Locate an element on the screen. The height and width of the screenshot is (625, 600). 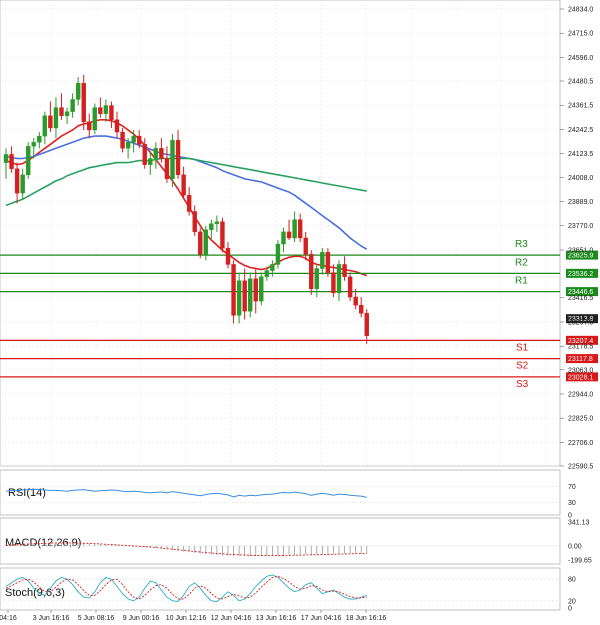
y-tick-label: 24008.0 is located at coordinates (580, 178).